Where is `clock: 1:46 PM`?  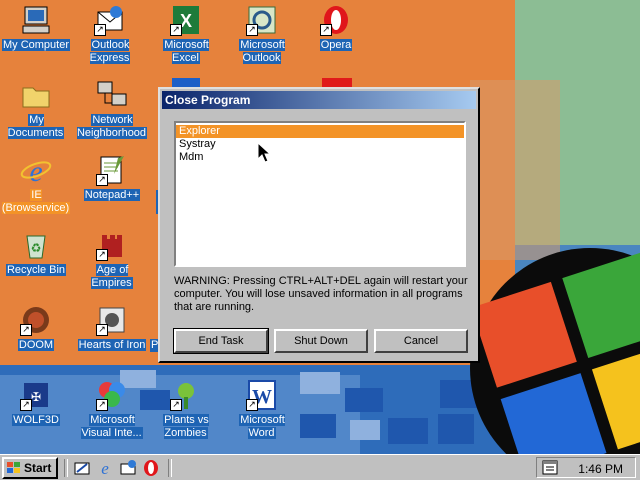
clock: 1:46 PM is located at coordinates (600, 469).